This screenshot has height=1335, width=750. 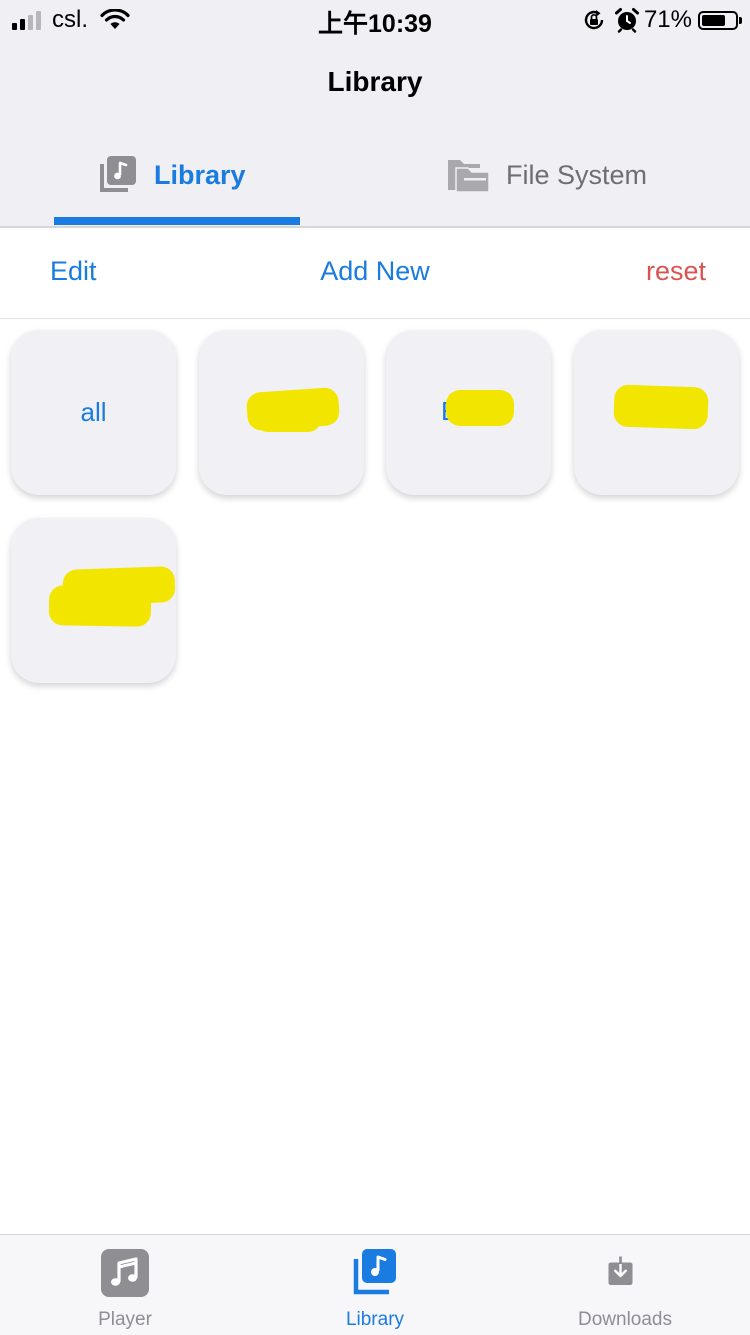 I want to click on tabbar-item-downloads: Downloads, so click(x=625, y=1285).